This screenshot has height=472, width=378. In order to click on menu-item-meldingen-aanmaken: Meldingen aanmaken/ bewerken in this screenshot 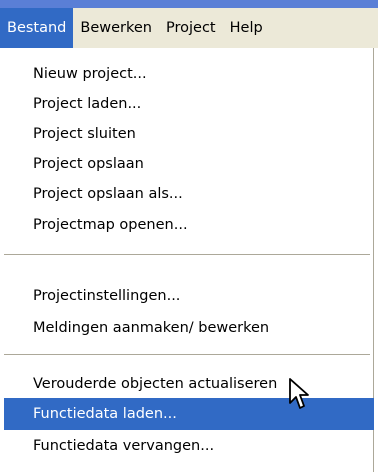, I will do `click(189, 328)`.